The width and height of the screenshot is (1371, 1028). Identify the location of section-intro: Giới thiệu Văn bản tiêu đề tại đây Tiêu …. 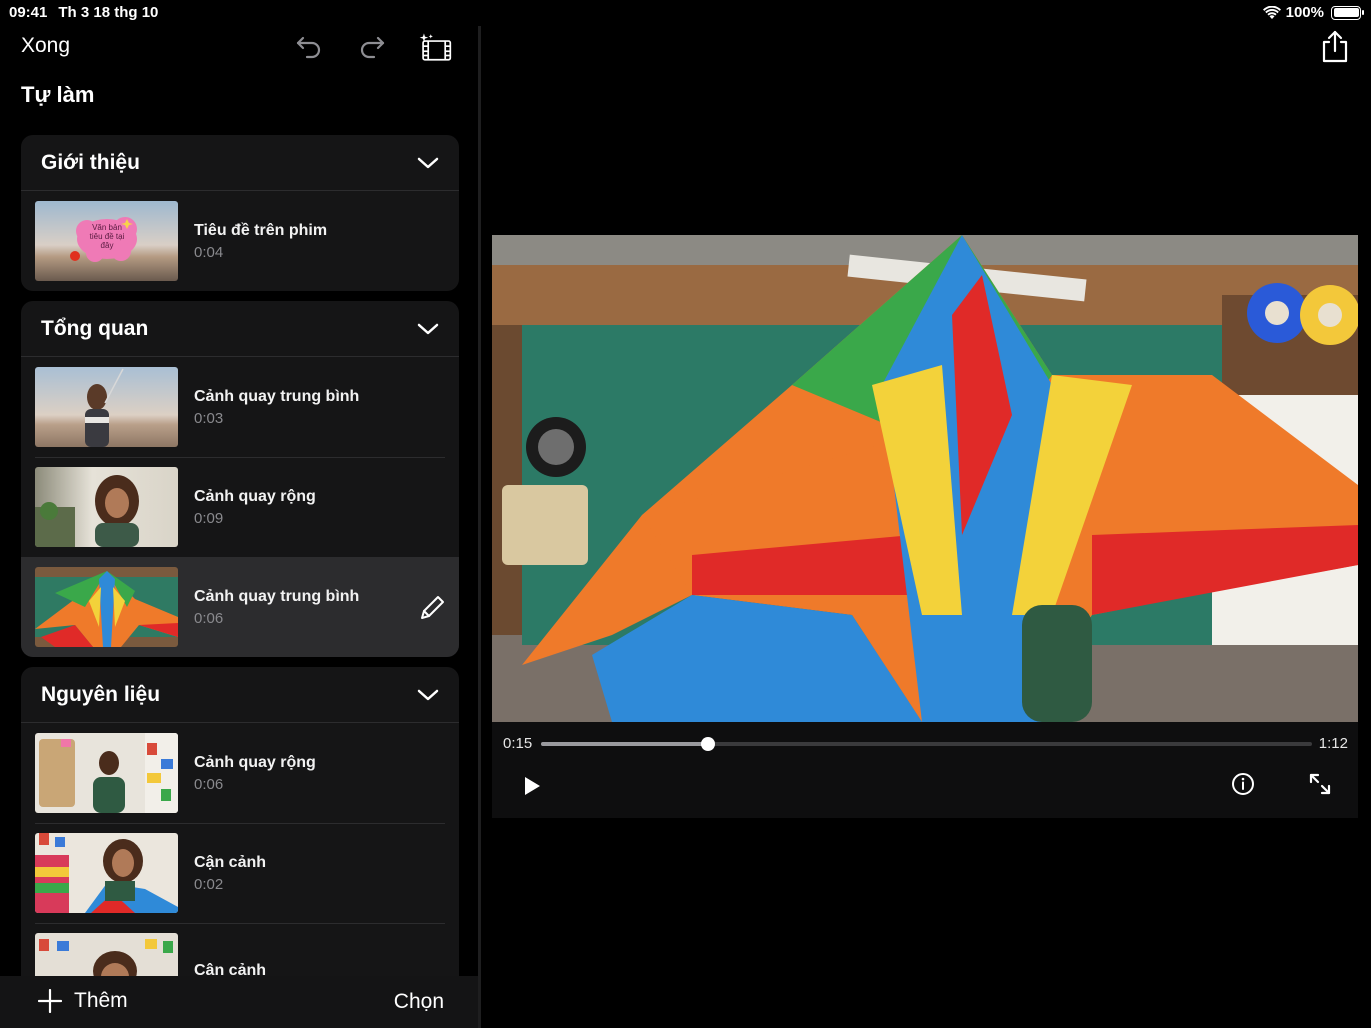
(240, 213).